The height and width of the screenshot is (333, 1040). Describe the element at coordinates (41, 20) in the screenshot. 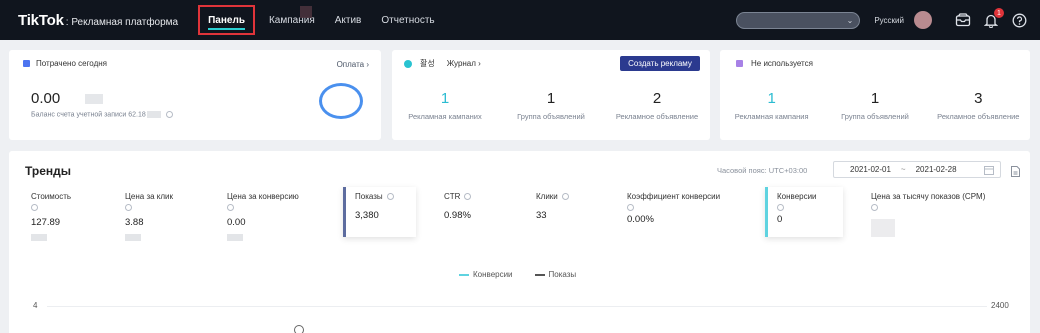

I see `tiktok-logo: TikTok` at that location.